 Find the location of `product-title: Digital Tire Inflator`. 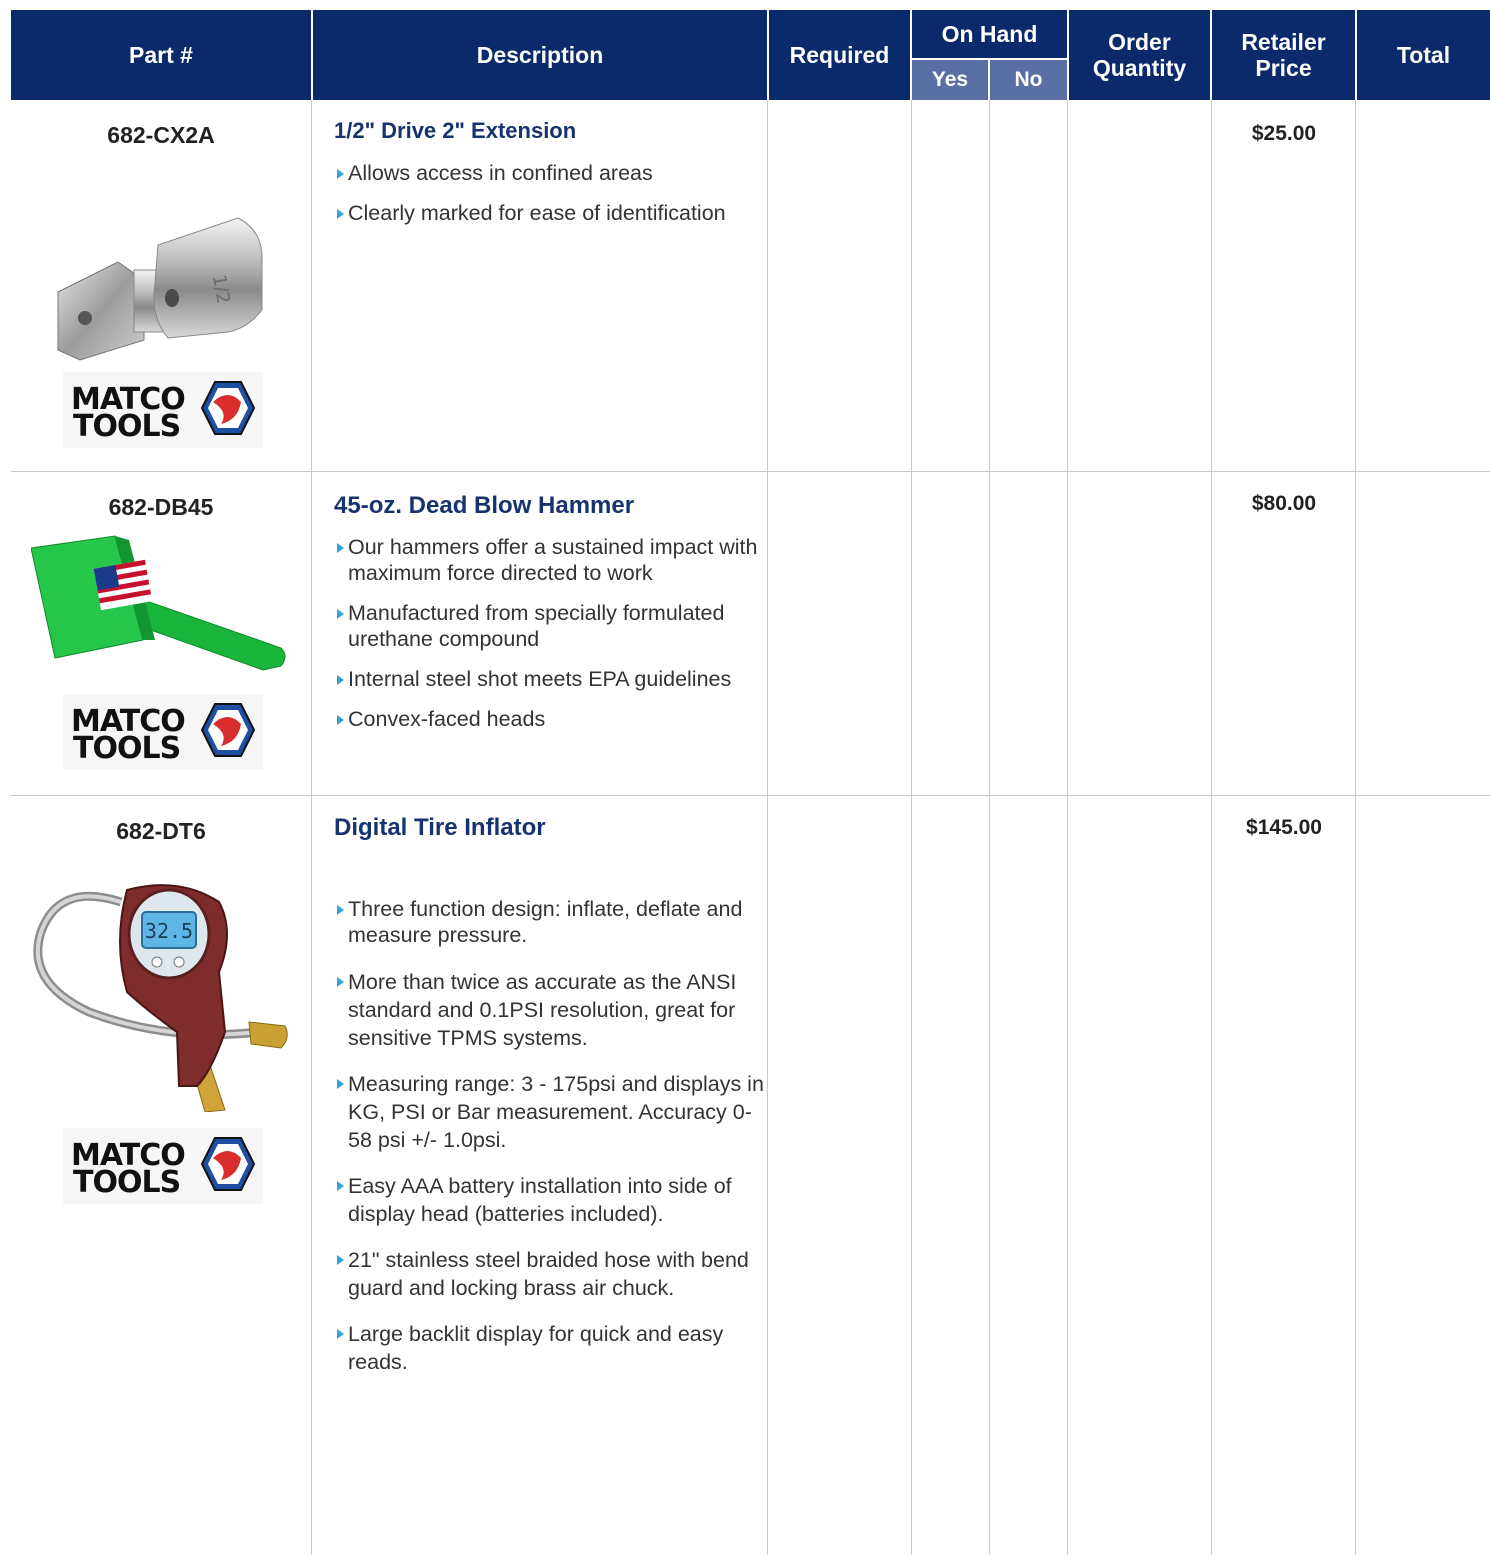

product-title: Digital Tire Inflator is located at coordinates (440, 827).